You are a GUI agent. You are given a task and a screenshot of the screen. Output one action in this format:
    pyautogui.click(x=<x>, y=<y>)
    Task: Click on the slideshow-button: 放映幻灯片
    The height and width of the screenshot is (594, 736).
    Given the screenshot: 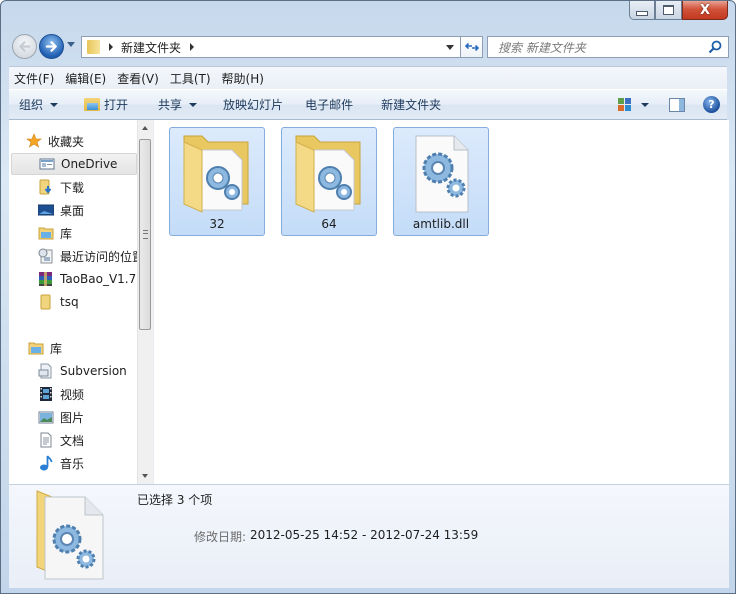 What is the action you would take?
    pyautogui.click(x=250, y=104)
    